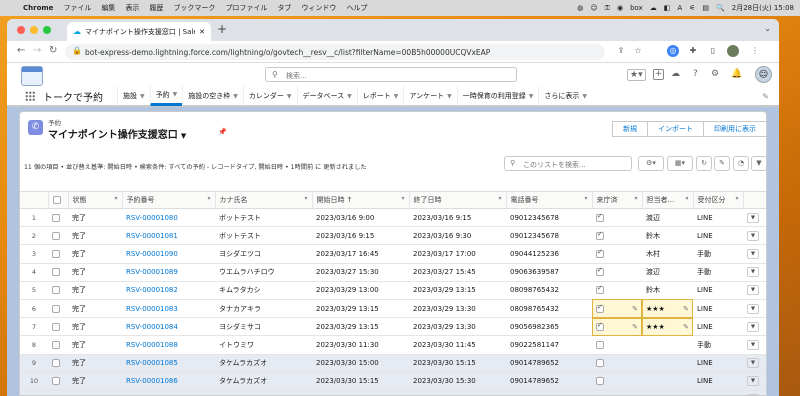 The width and height of the screenshot is (800, 396). I want to click on extensions-puzzle-icon: ✚, so click(693, 51).